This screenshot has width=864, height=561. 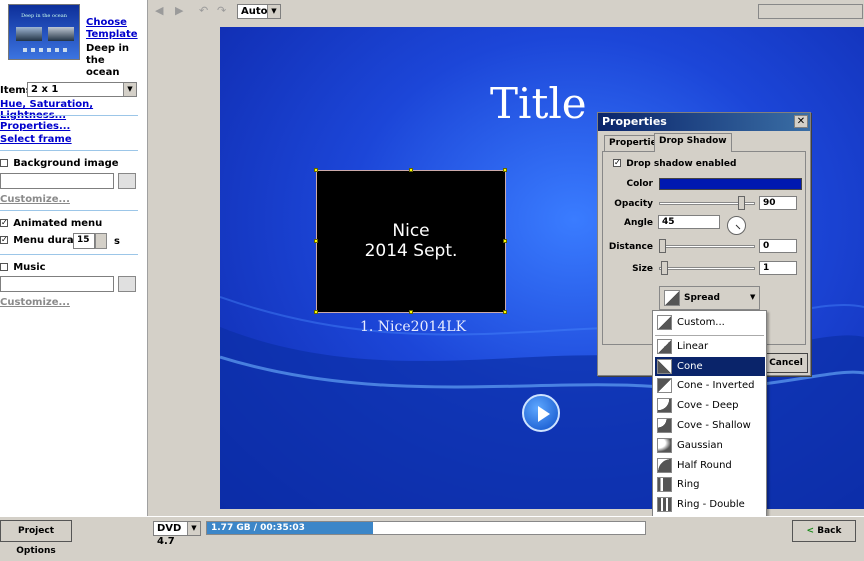 What do you see at coordinates (704, 122) in the screenshot?
I see `dialog-titlebar: Properties ✕` at bounding box center [704, 122].